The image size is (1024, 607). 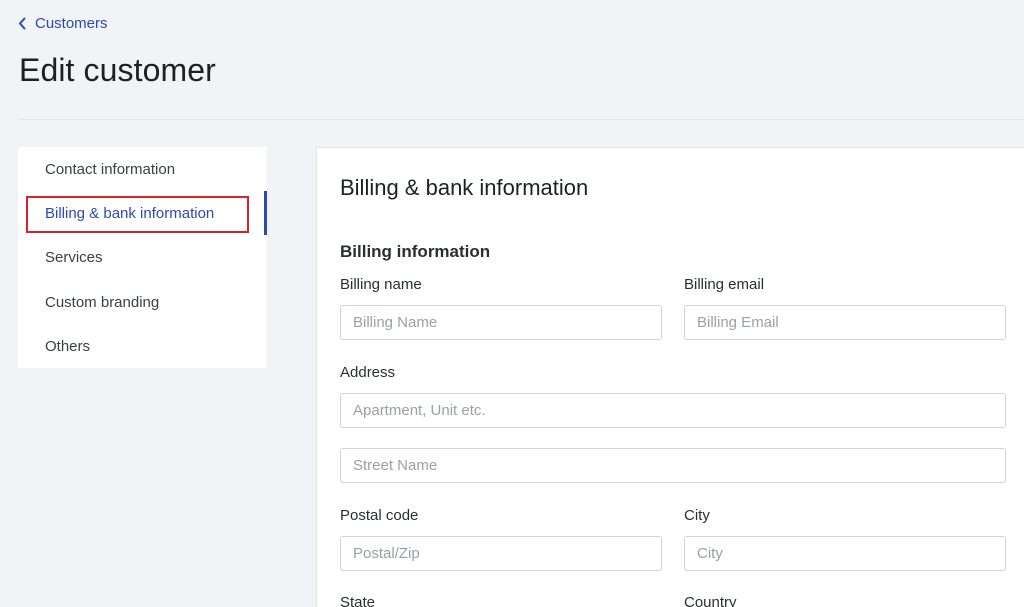 I want to click on back-to-customers-link: Customers, so click(x=63, y=23).